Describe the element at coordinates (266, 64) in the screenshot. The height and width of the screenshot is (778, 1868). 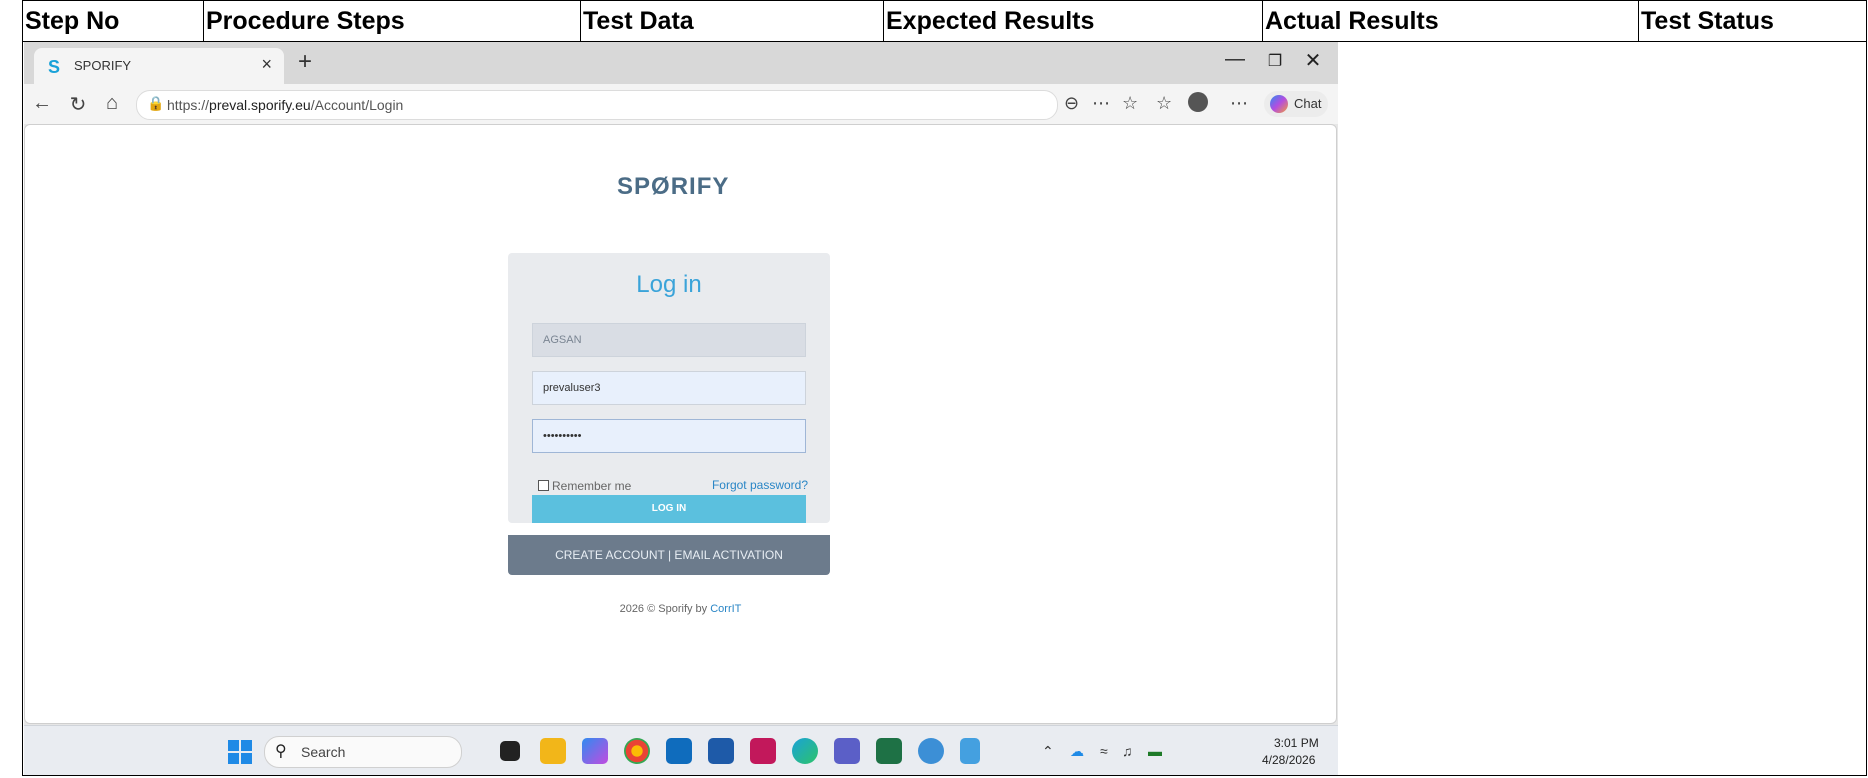
I see `close-tab-icon: ×` at that location.